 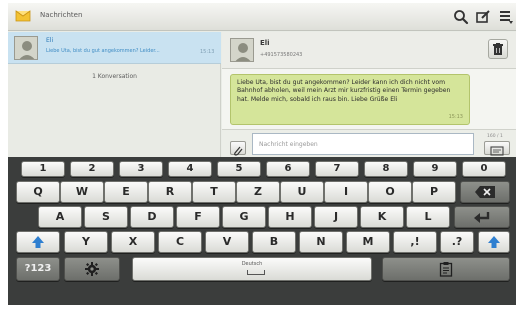 What do you see at coordinates (262, 17) in the screenshot?
I see `action-bar: Nachrichten` at bounding box center [262, 17].